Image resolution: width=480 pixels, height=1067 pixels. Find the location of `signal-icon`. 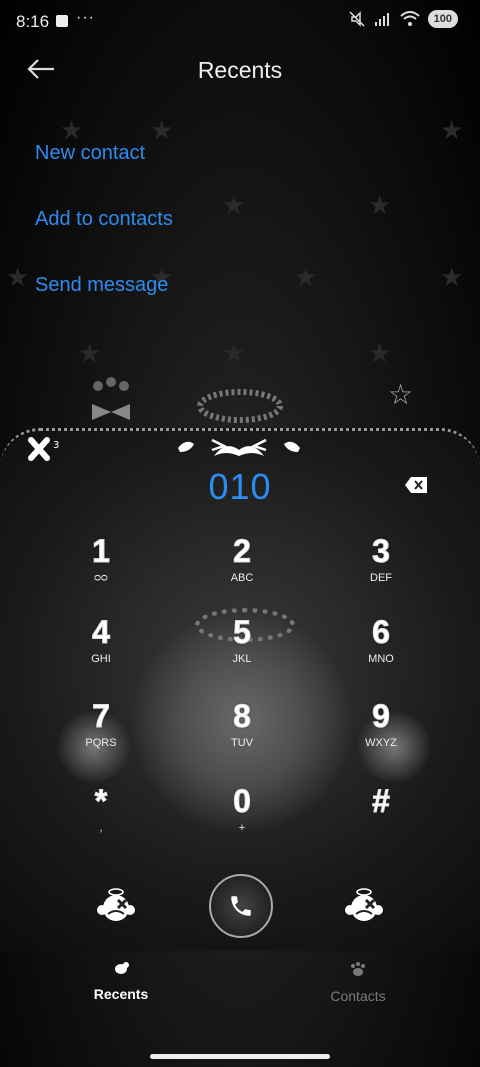

signal-icon is located at coordinates (381, 19).